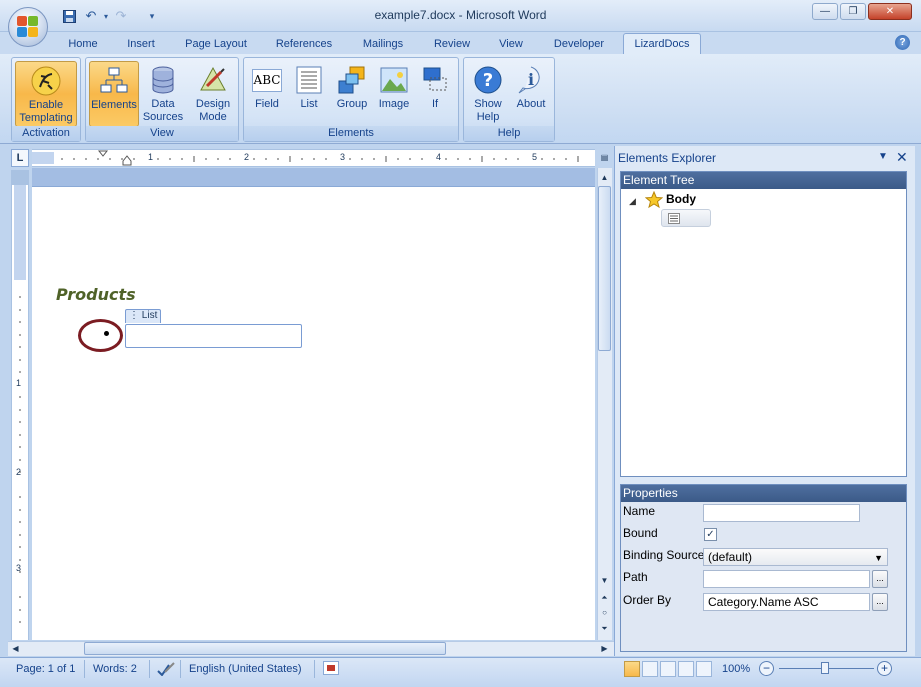  I want to click on group-activation: Enable Templating Activation, so click(46, 99).